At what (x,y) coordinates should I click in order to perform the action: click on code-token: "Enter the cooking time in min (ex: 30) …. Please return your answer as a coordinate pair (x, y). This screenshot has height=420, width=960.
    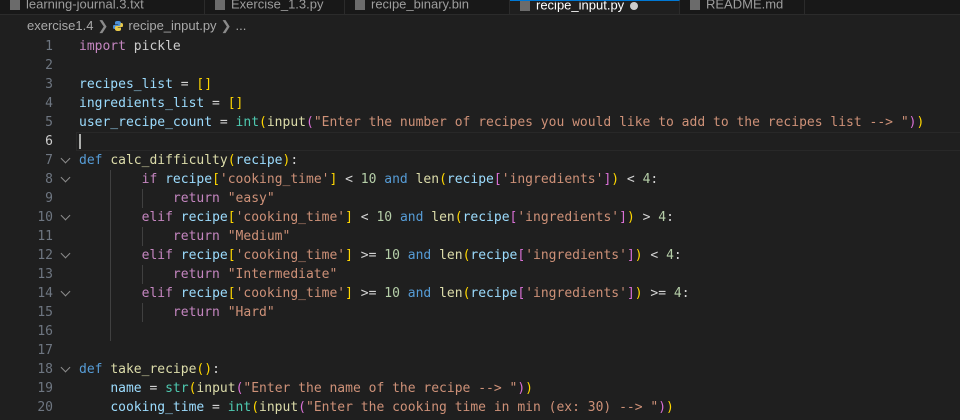
    Looking at the image, I should click on (482, 407).